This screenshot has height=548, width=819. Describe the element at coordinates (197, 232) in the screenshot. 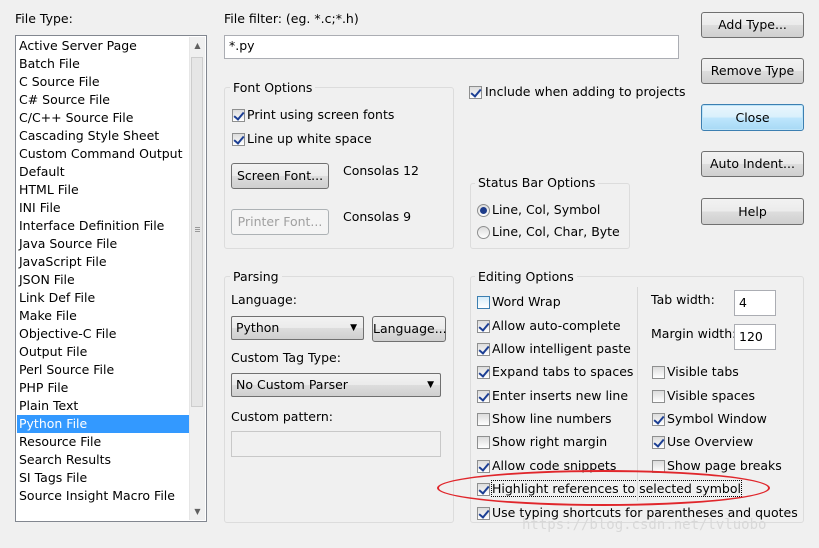

I see `scroll-thumb` at that location.